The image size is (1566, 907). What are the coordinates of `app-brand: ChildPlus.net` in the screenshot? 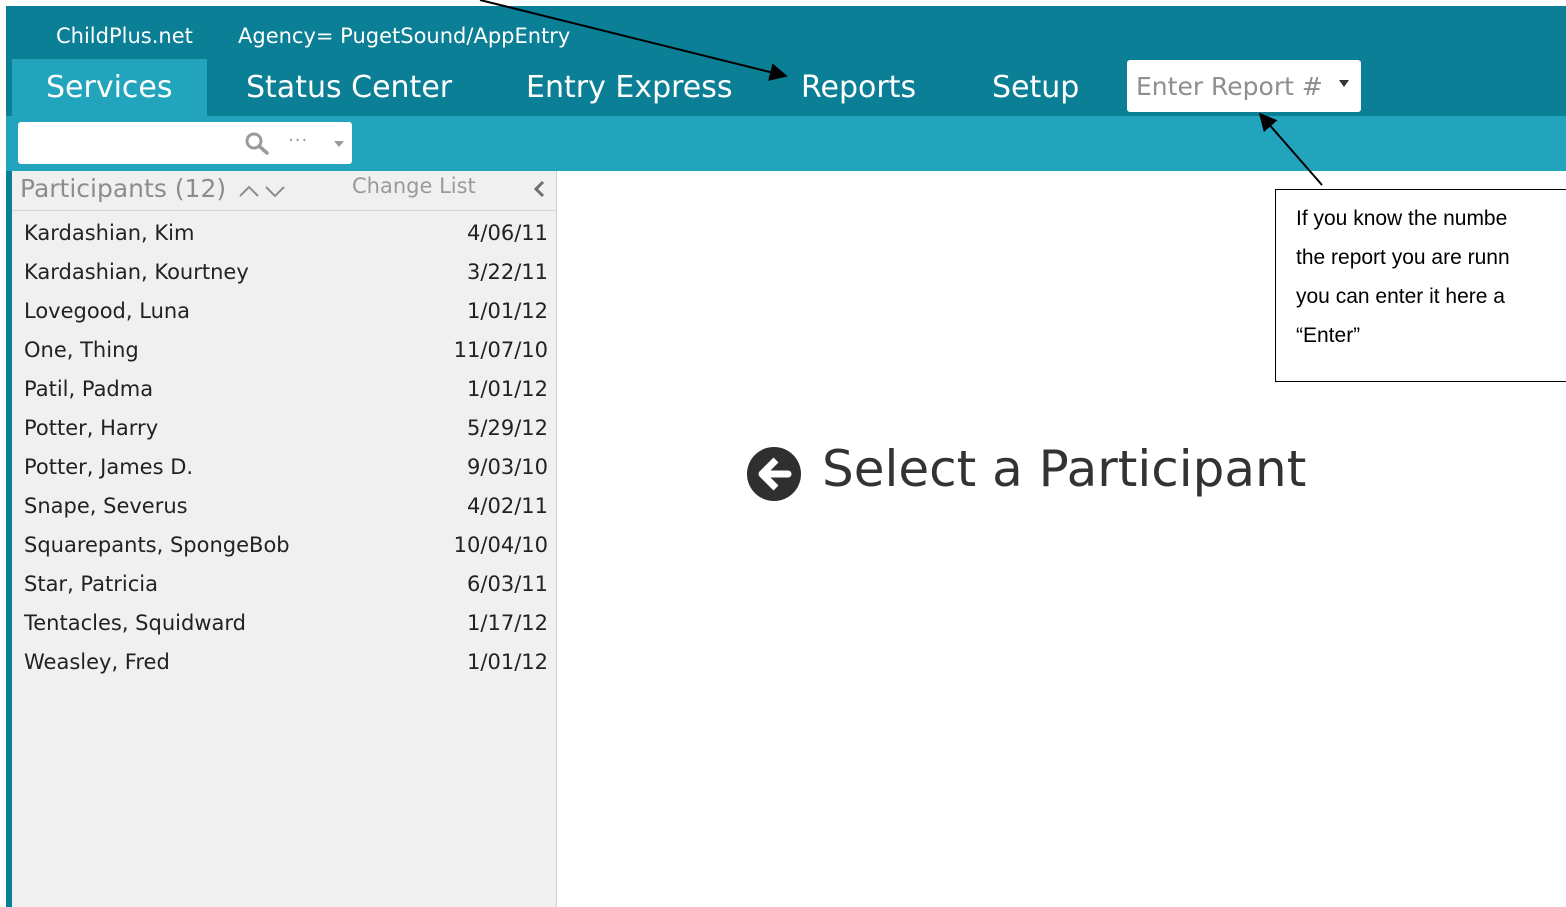 It's located at (124, 36).